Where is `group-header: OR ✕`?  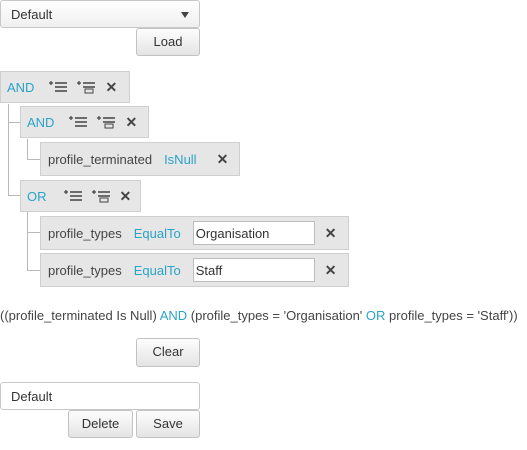 group-header: OR ✕ is located at coordinates (80, 196).